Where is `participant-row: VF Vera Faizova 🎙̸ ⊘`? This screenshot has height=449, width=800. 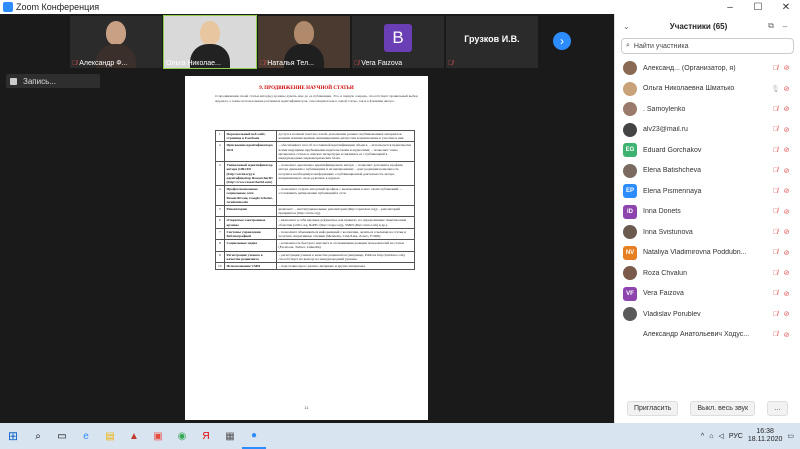
participant-row: VF Vera Faizova 🎙̸ ⊘ is located at coordinates (707, 294).